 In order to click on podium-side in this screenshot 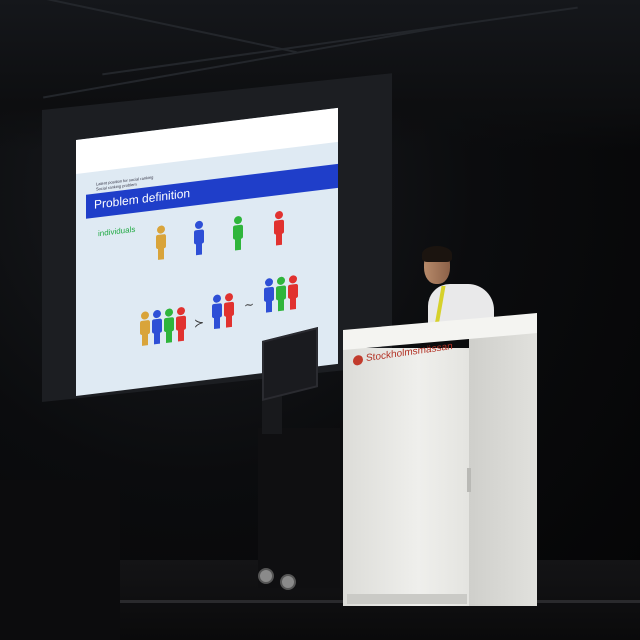, I will do `click(503, 469)`.